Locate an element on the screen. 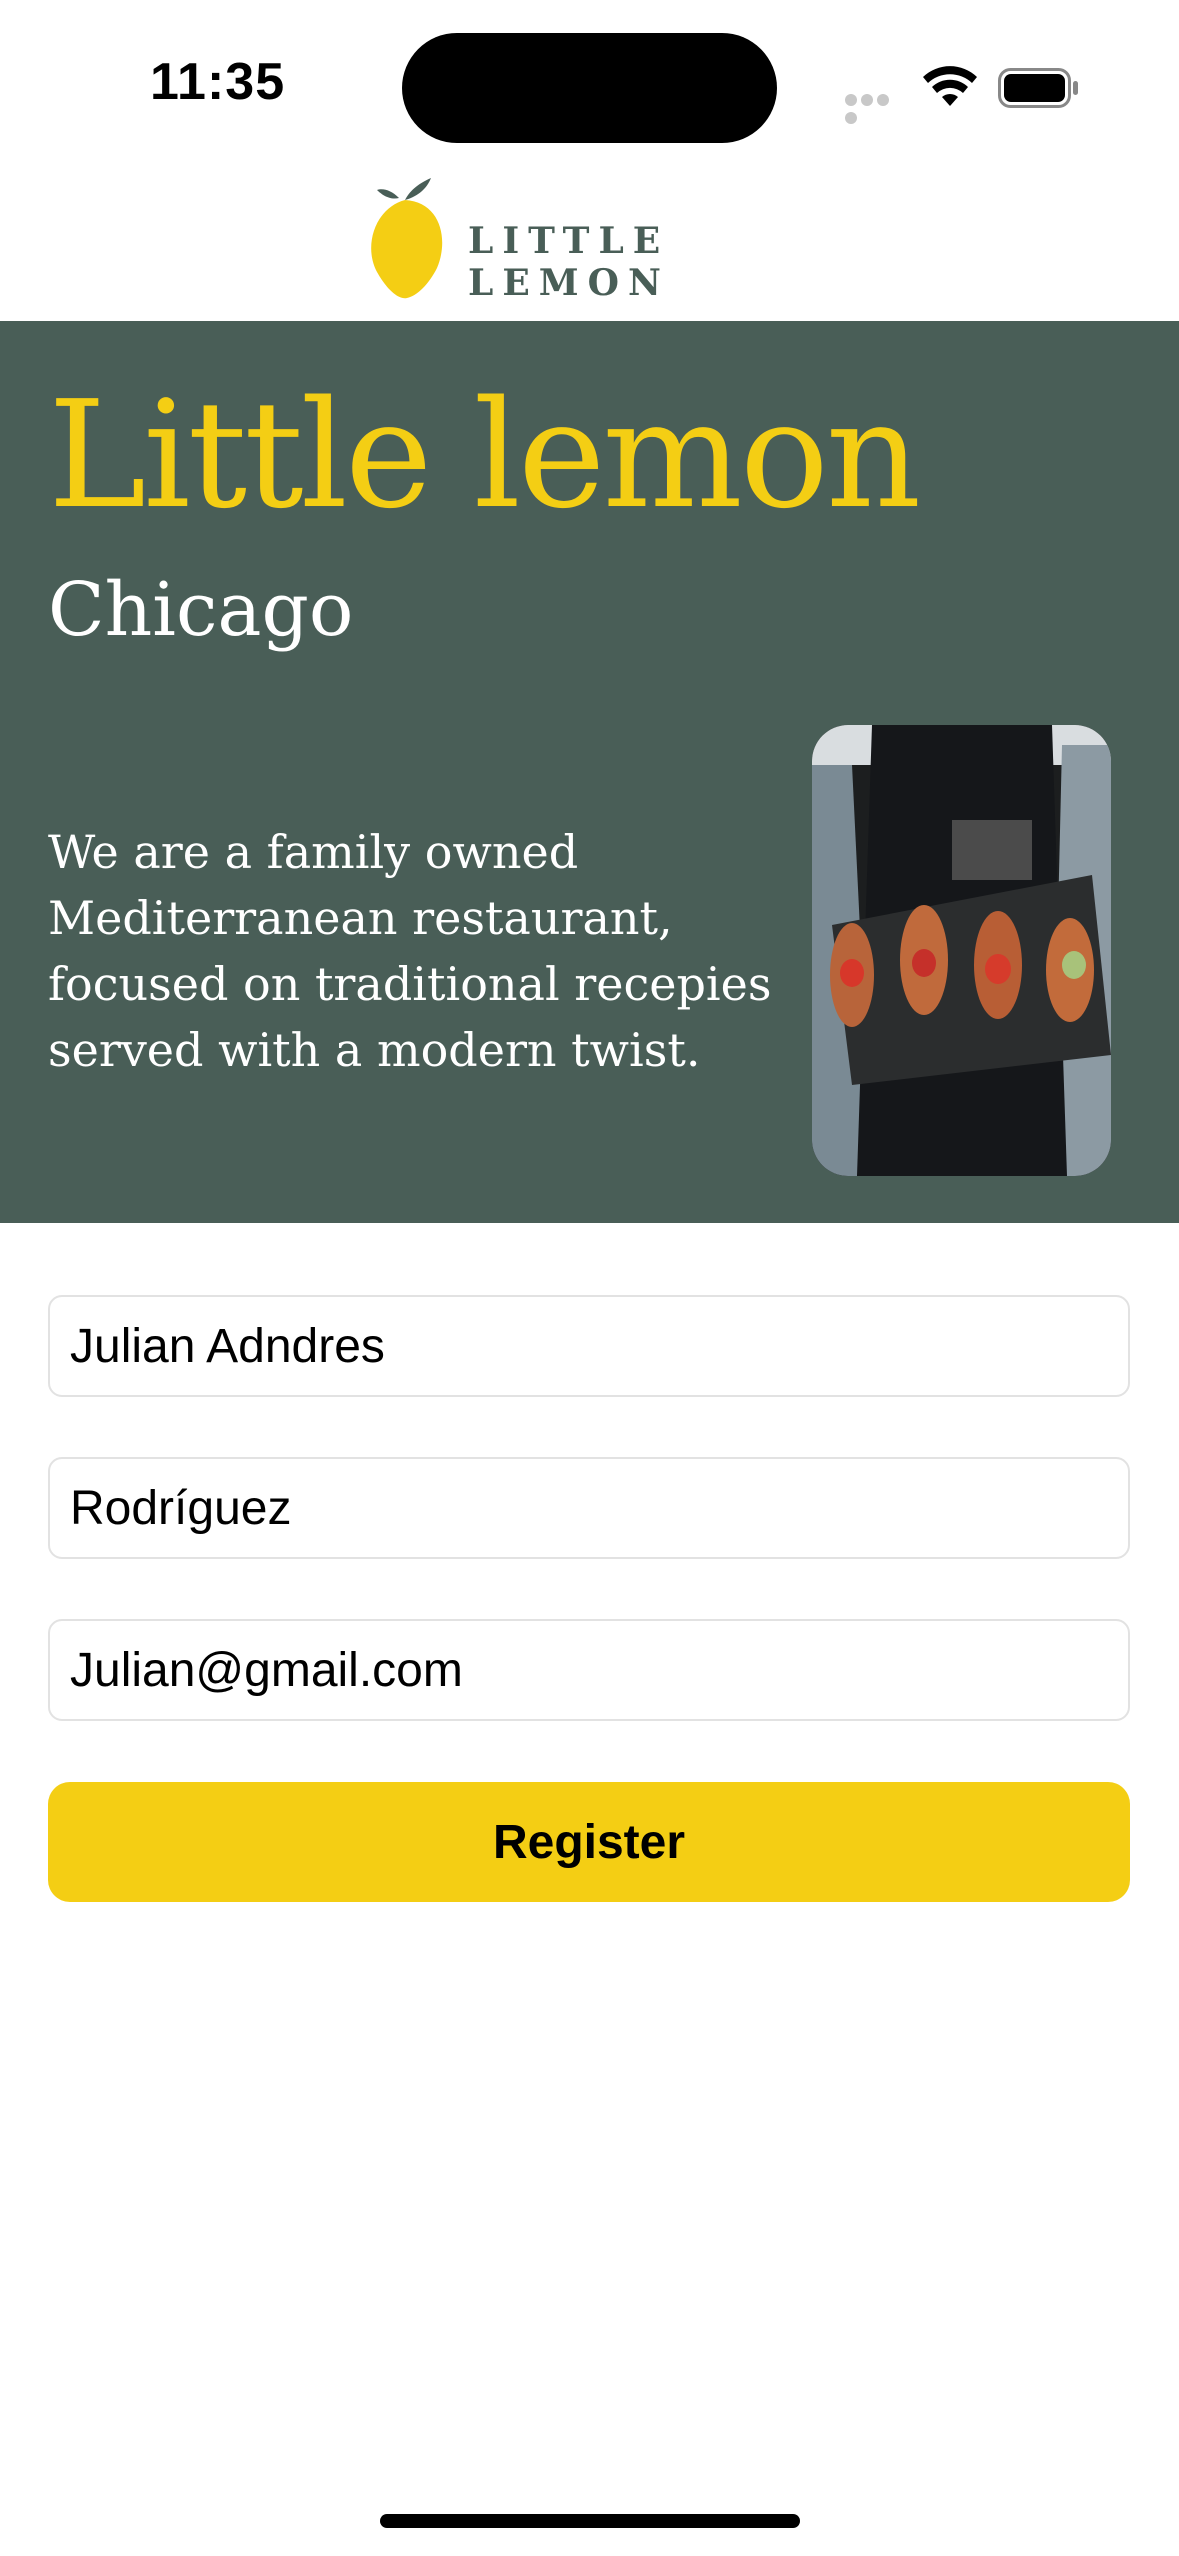 The width and height of the screenshot is (1179, 2556). hero-title: Little lemon is located at coordinates (484, 455).